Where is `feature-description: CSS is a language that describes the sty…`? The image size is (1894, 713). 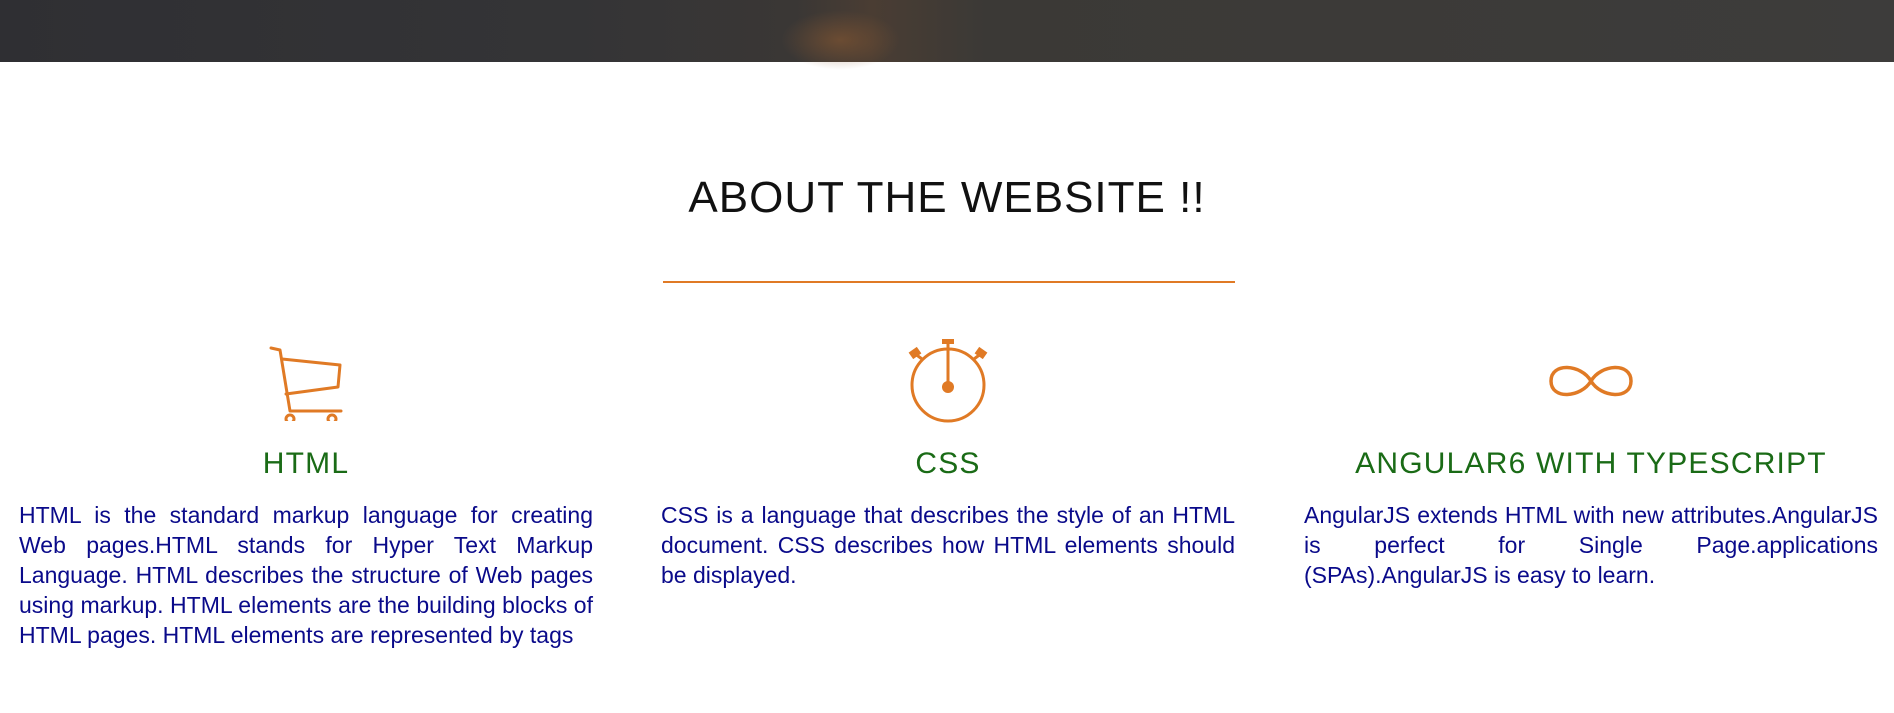
feature-description: CSS is a language that describes the sty… is located at coordinates (948, 545).